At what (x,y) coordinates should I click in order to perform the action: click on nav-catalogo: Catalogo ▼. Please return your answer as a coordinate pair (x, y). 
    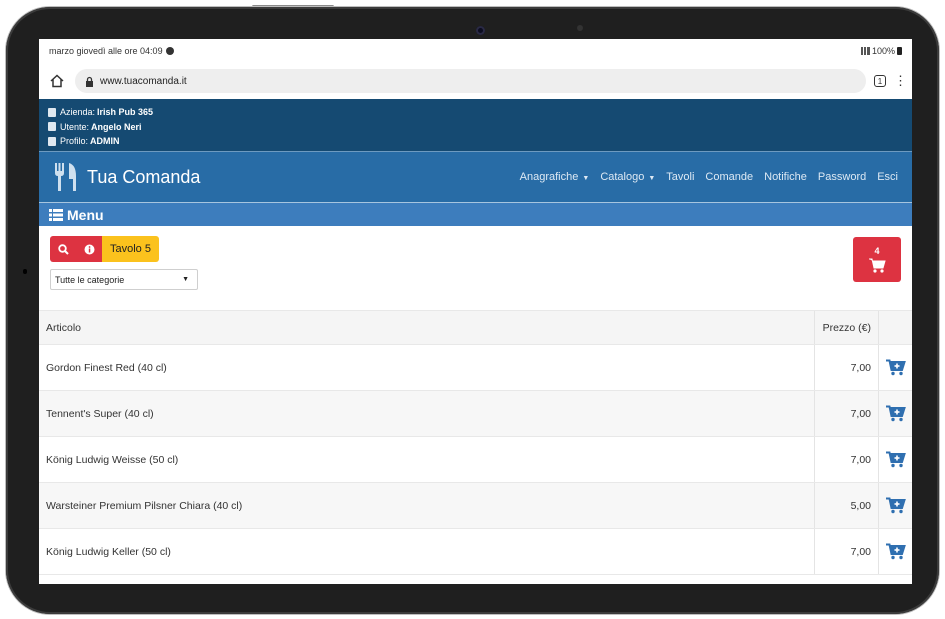
    Looking at the image, I should click on (627, 177).